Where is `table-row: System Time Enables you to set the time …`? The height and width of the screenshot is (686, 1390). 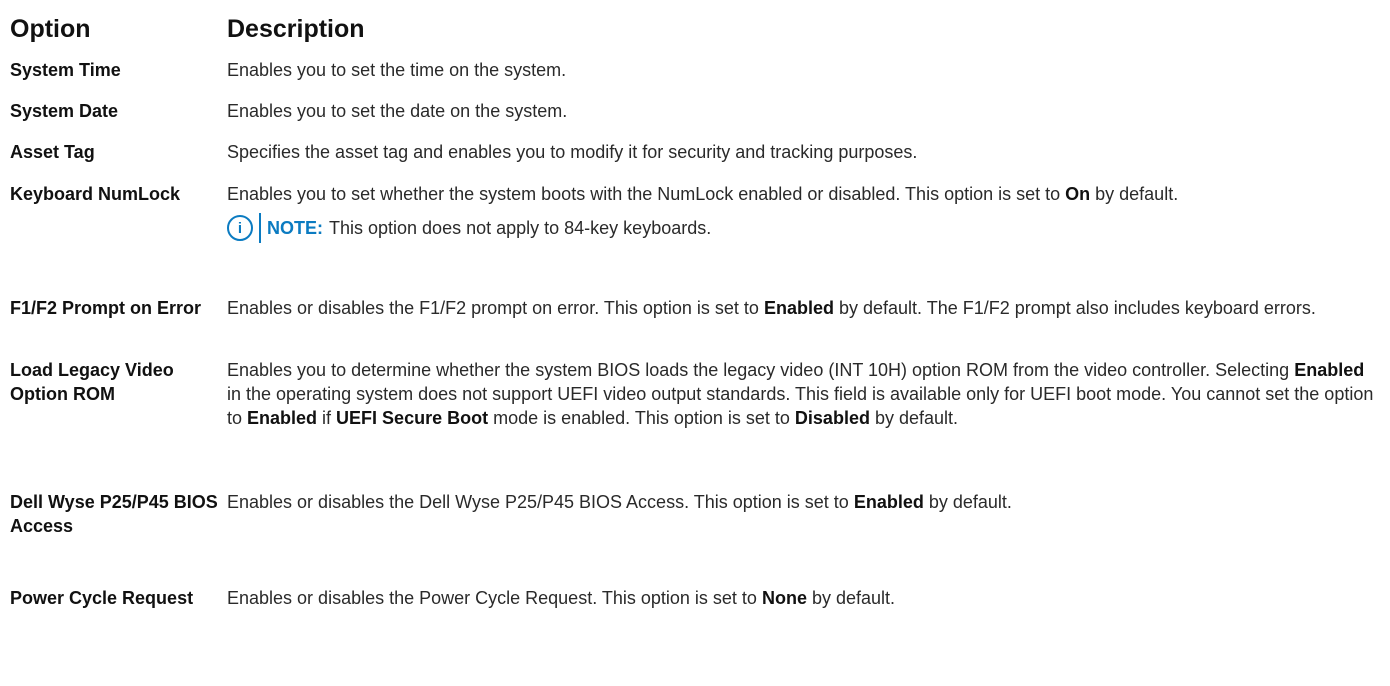 table-row: System Time Enables you to set the time … is located at coordinates (695, 78).